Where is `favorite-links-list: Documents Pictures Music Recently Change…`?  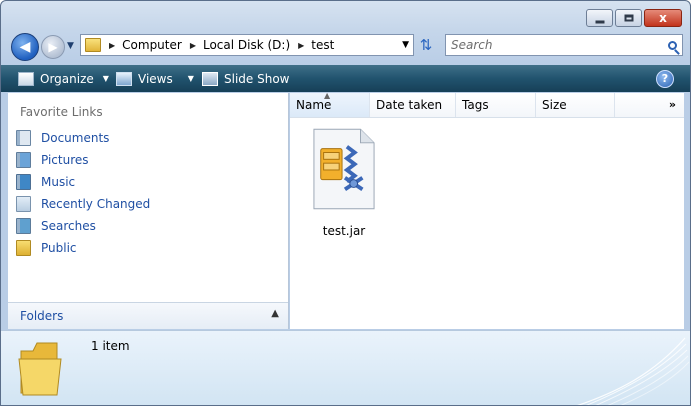
favorite-links-list: Documents Pictures Music Recently Change… is located at coordinates (83, 193).